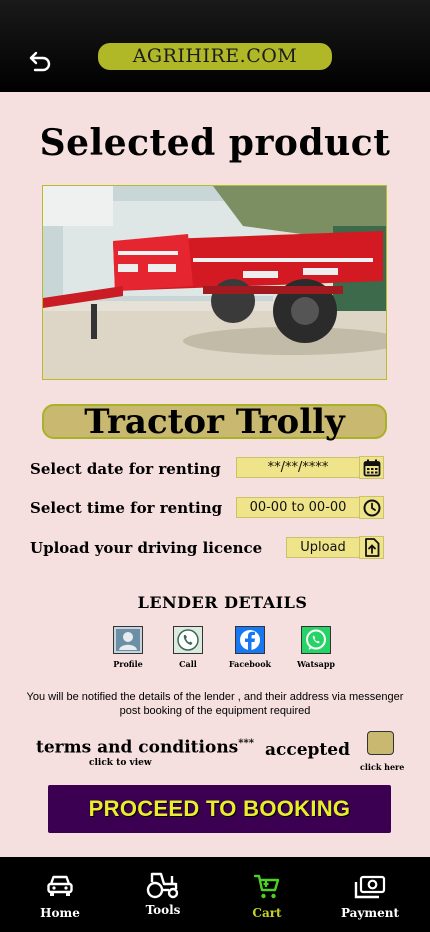 The width and height of the screenshot is (430, 932). What do you see at coordinates (382, 767) in the screenshot?
I see `click-here-hint: click here` at bounding box center [382, 767].